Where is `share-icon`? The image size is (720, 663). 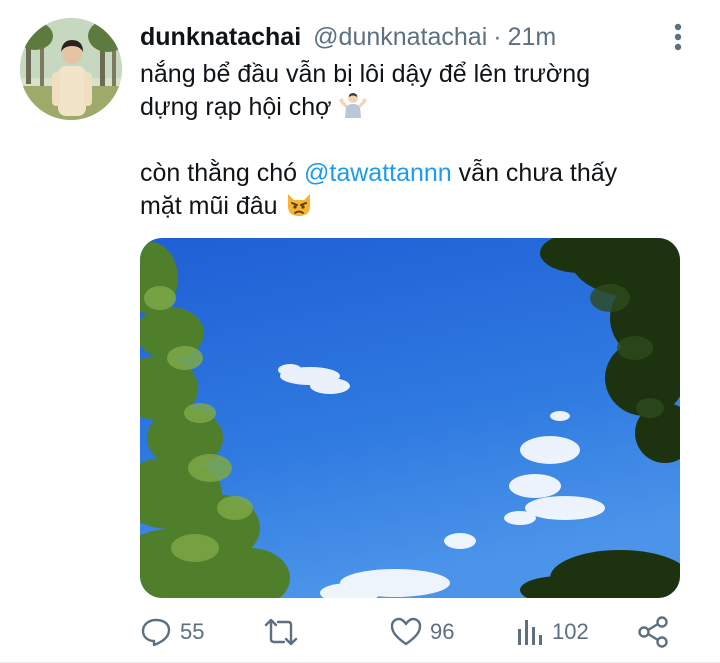
share-icon is located at coordinates (653, 632).